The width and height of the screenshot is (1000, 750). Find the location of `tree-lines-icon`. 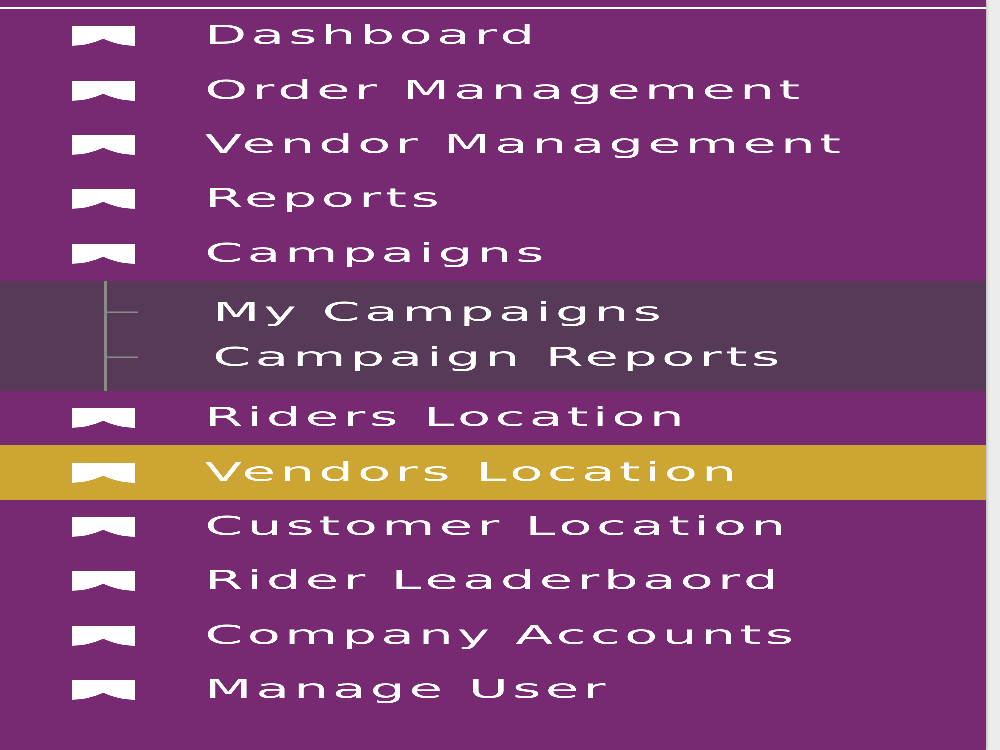

tree-lines-icon is located at coordinates (121, 335).